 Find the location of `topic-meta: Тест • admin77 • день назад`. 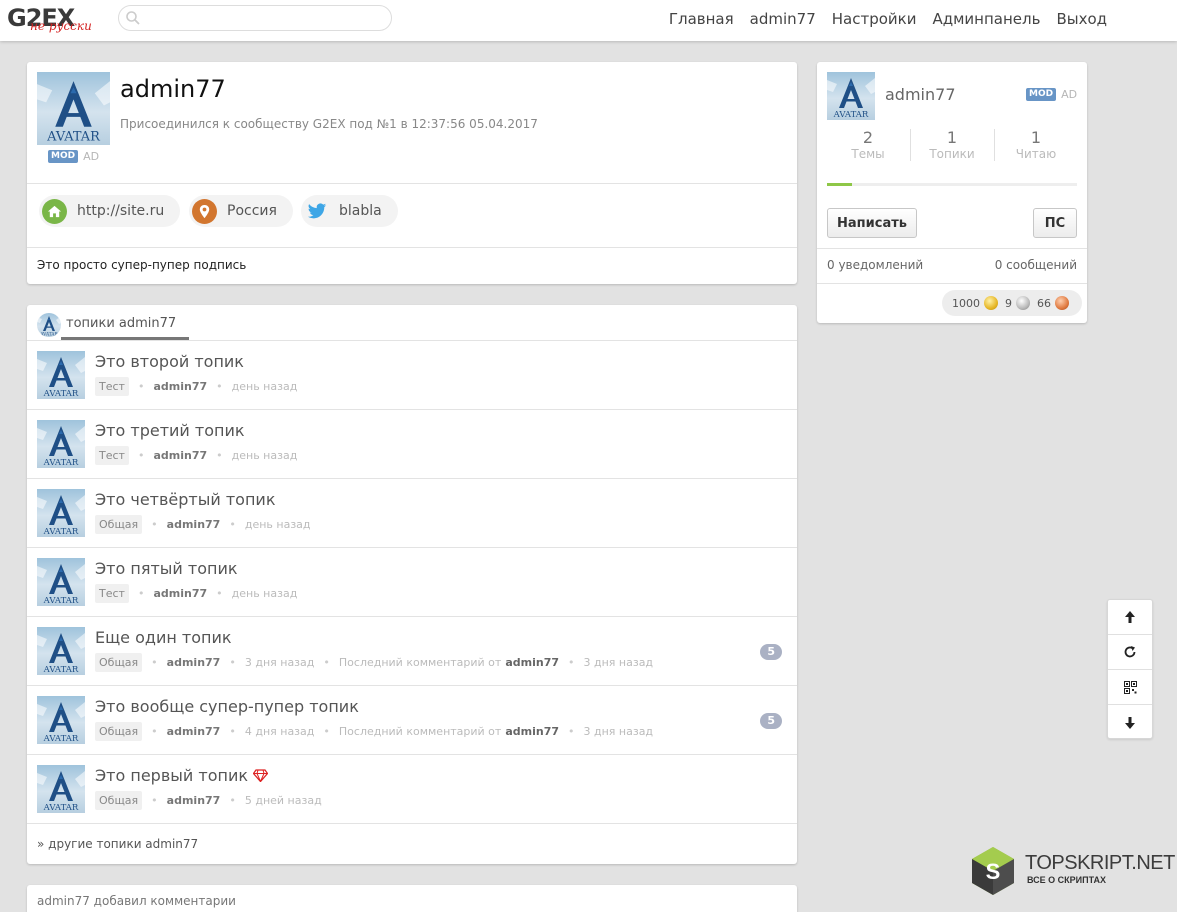

topic-meta: Тест • admin77 • день назад is located at coordinates (196, 386).